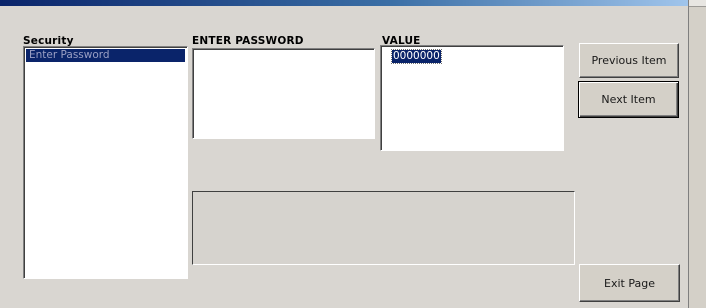 Image resolution: width=706 pixels, height=308 pixels. Describe the element at coordinates (628, 99) in the screenshot. I see `next-item-button: Next Item` at that location.